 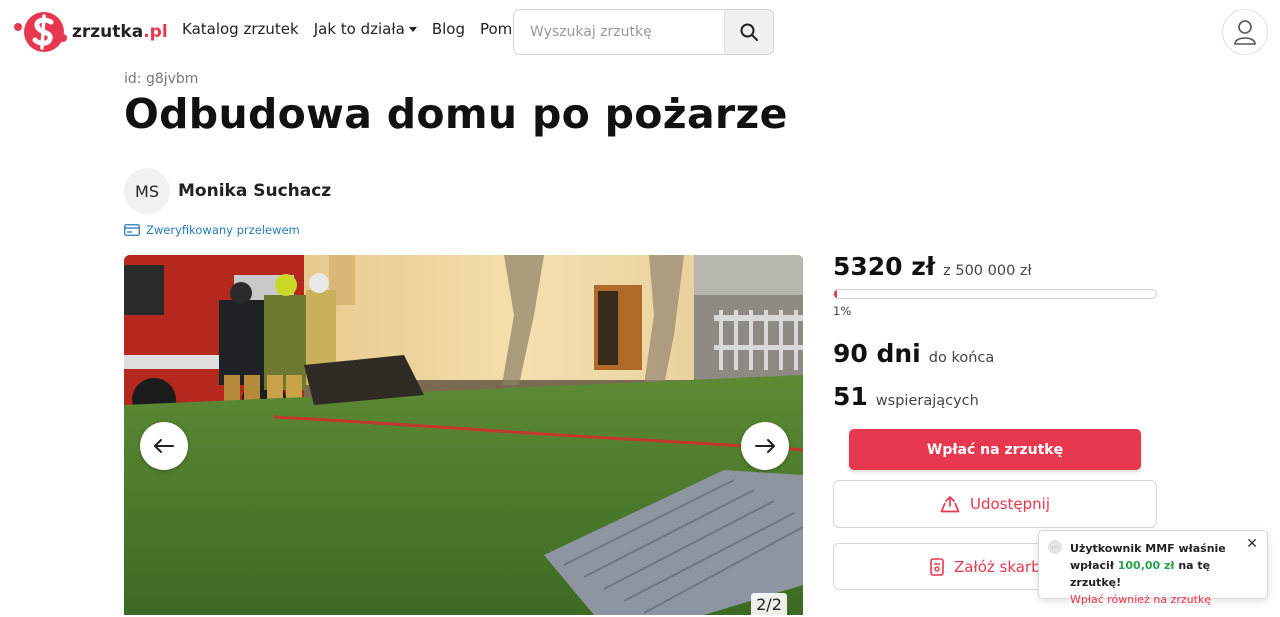 I want to click on logo-text: zrzutka.pl, so click(x=120, y=32).